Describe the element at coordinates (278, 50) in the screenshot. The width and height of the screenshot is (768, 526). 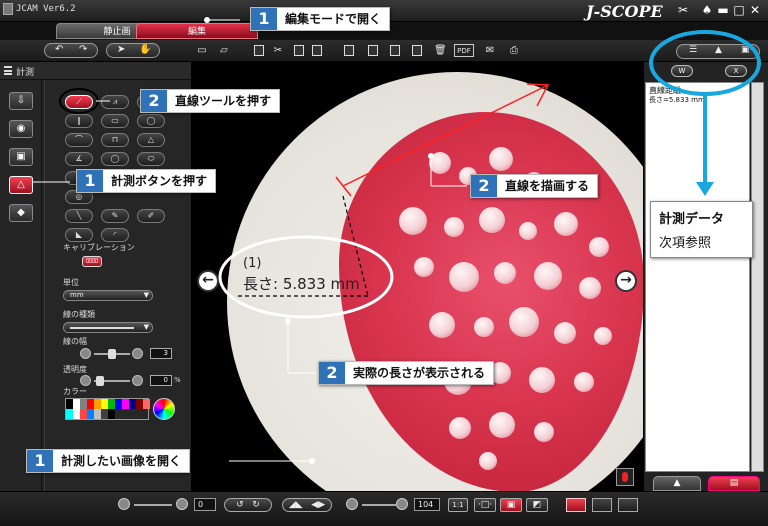
I see `cut-icon: ✂` at that location.